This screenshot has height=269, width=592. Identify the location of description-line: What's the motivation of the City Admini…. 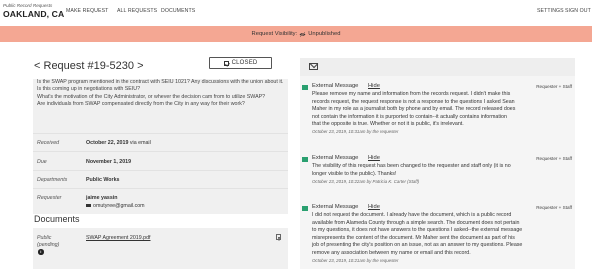
(151, 96).